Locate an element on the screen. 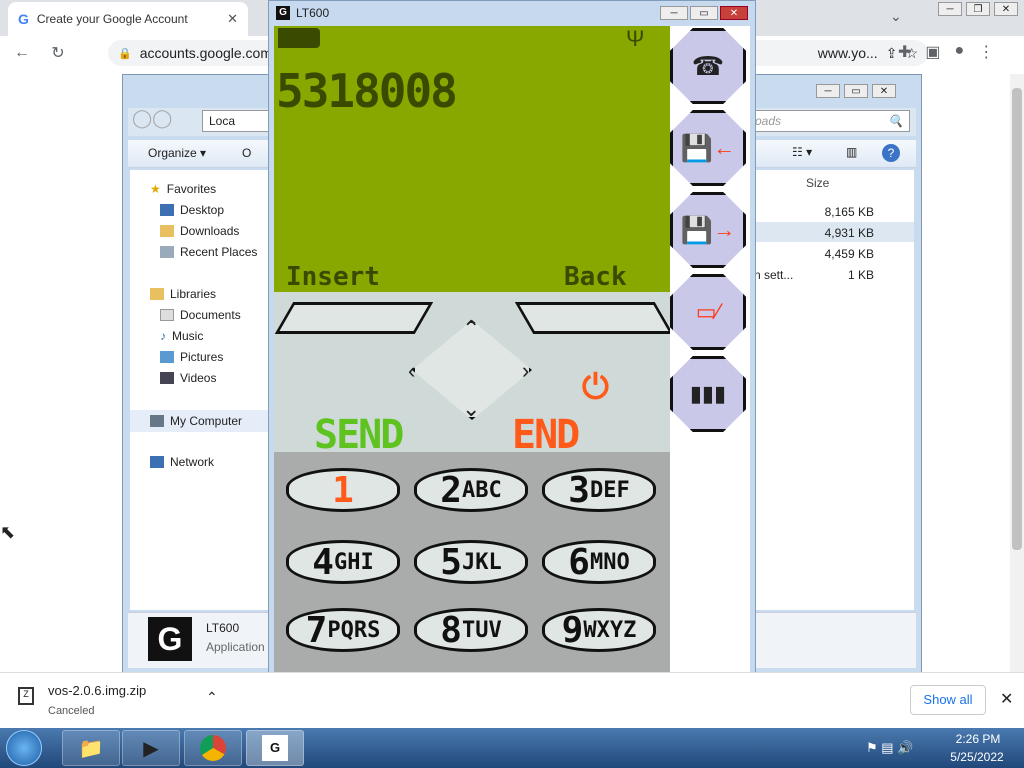 This screenshot has height=768, width=1024. download-filename: vos-2.0.6.img.zip is located at coordinates (97, 690).